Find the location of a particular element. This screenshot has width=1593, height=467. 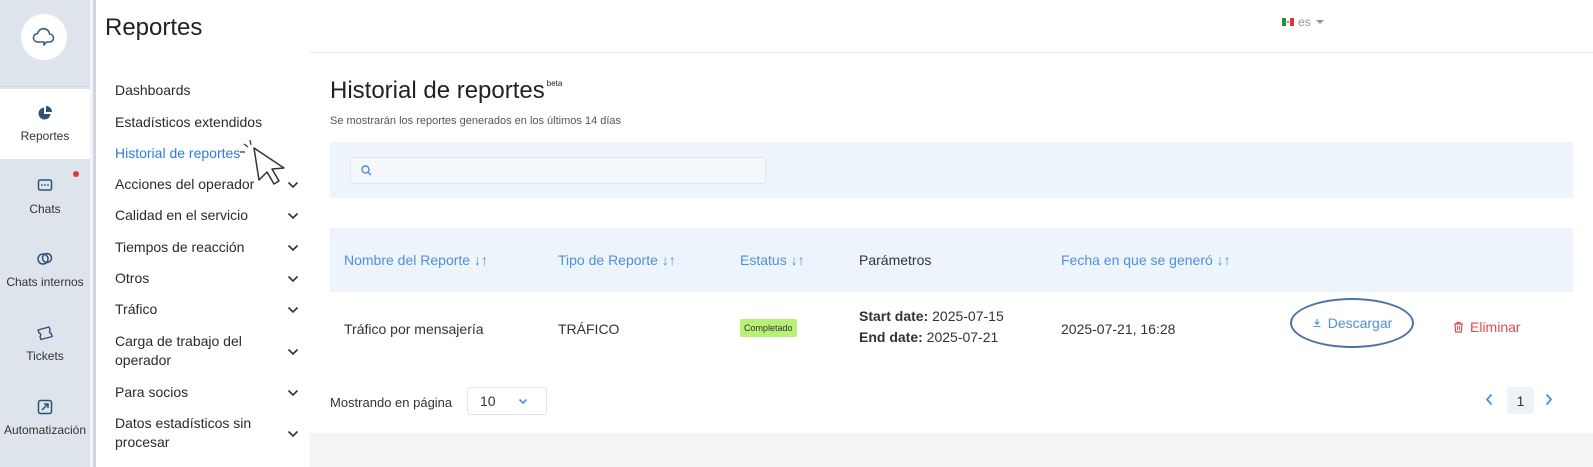

caret-down-icon is located at coordinates (1319, 22).